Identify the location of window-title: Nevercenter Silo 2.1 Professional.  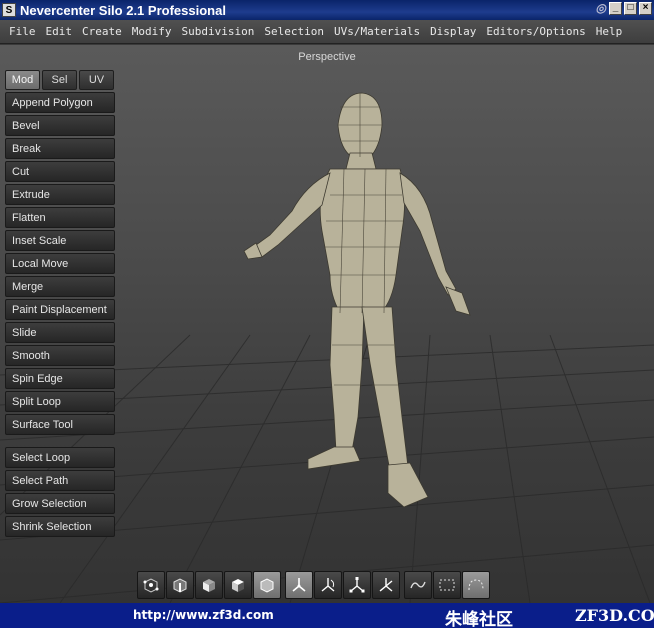
(123, 10).